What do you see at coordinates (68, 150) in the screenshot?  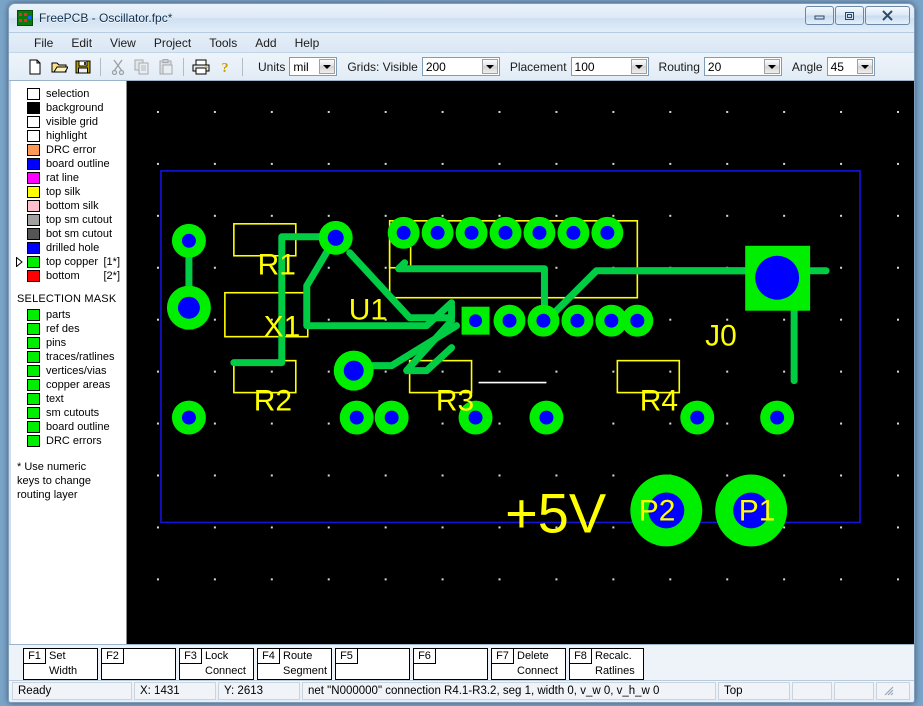 I see `layer-row-DRC-error: DRC error` at bounding box center [68, 150].